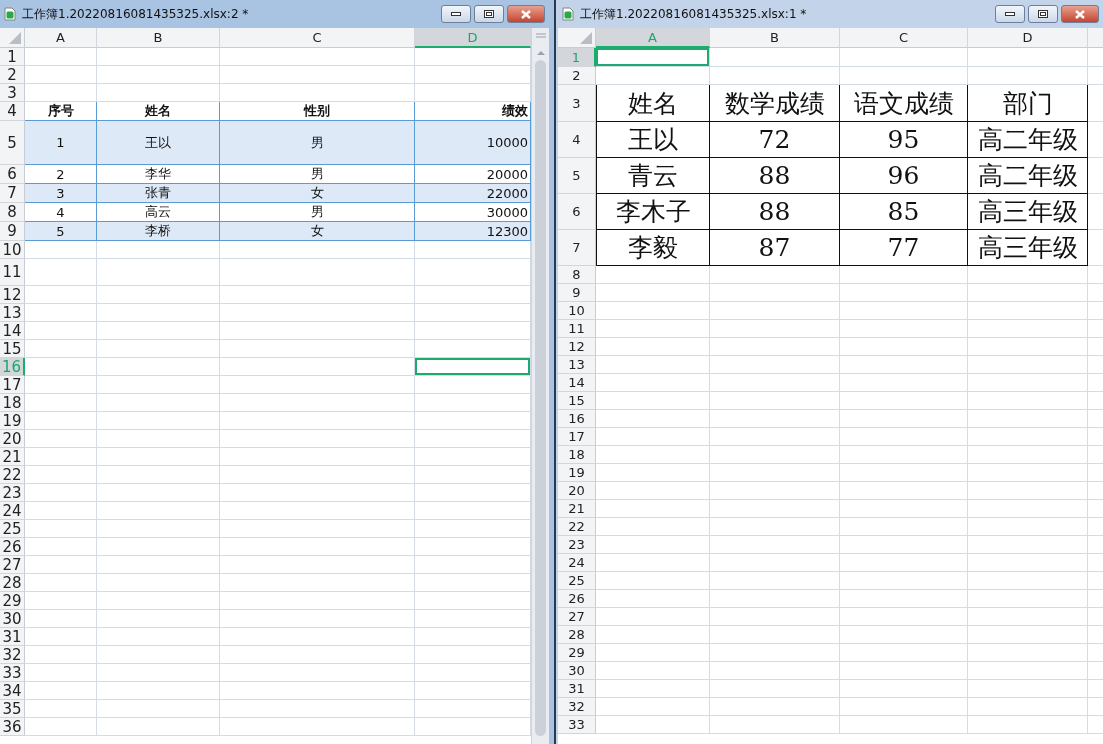 The width and height of the screenshot is (1103, 744). Describe the element at coordinates (473, 143) in the screenshot. I see `table-cell: 10000` at that location.